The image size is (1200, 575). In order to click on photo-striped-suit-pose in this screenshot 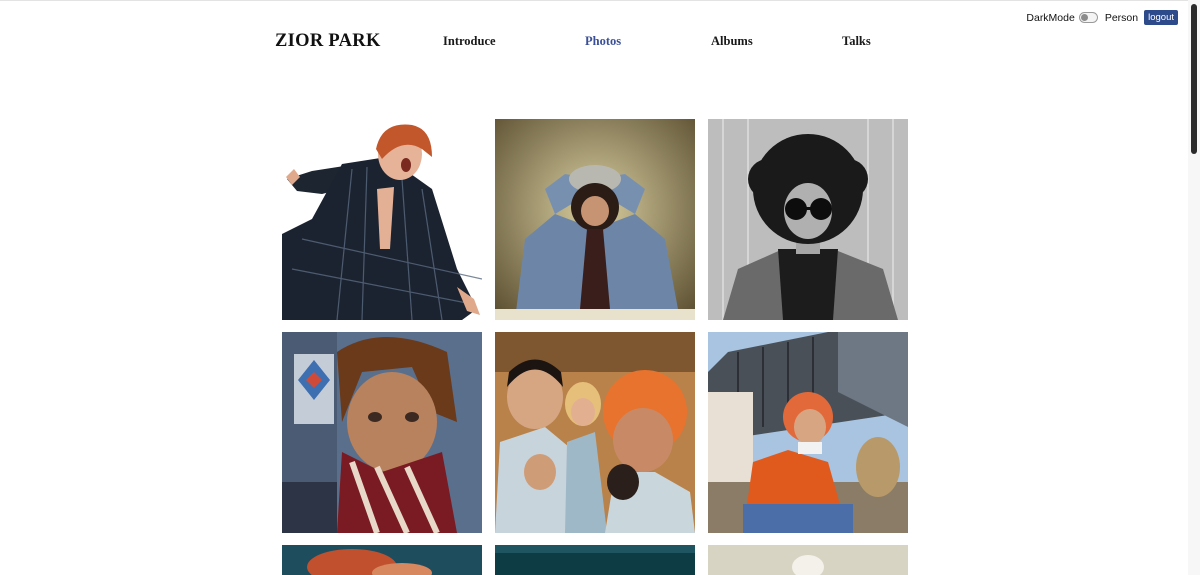, I will do `click(382, 219)`.